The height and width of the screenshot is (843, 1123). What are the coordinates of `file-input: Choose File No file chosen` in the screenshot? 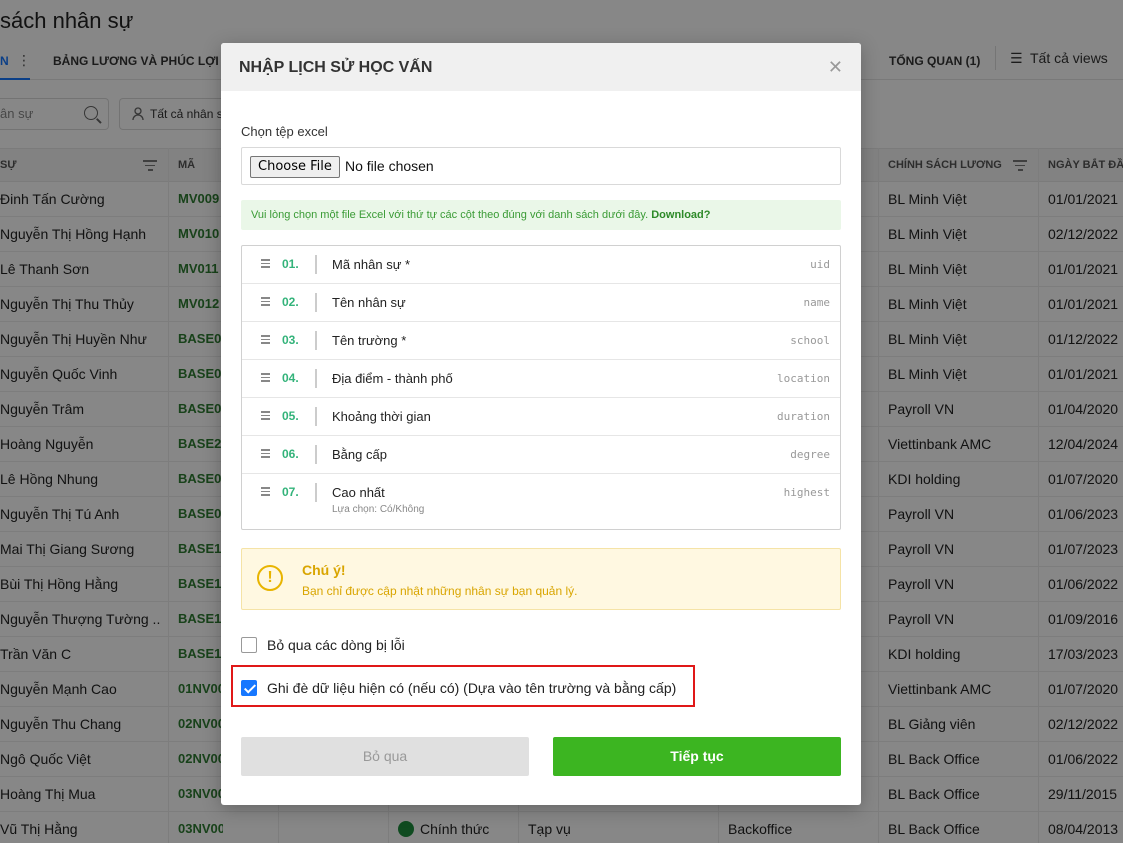 It's located at (541, 166).